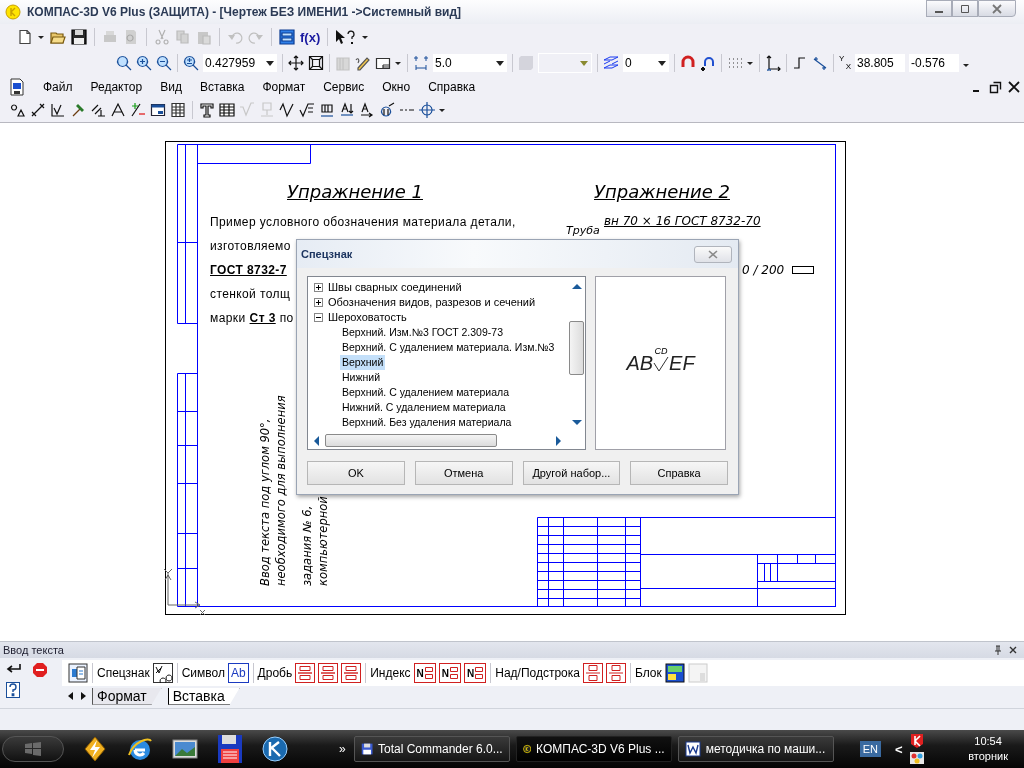  Describe the element at coordinates (171, 87) in the screenshot. I see `menu-item: Вид` at that location.